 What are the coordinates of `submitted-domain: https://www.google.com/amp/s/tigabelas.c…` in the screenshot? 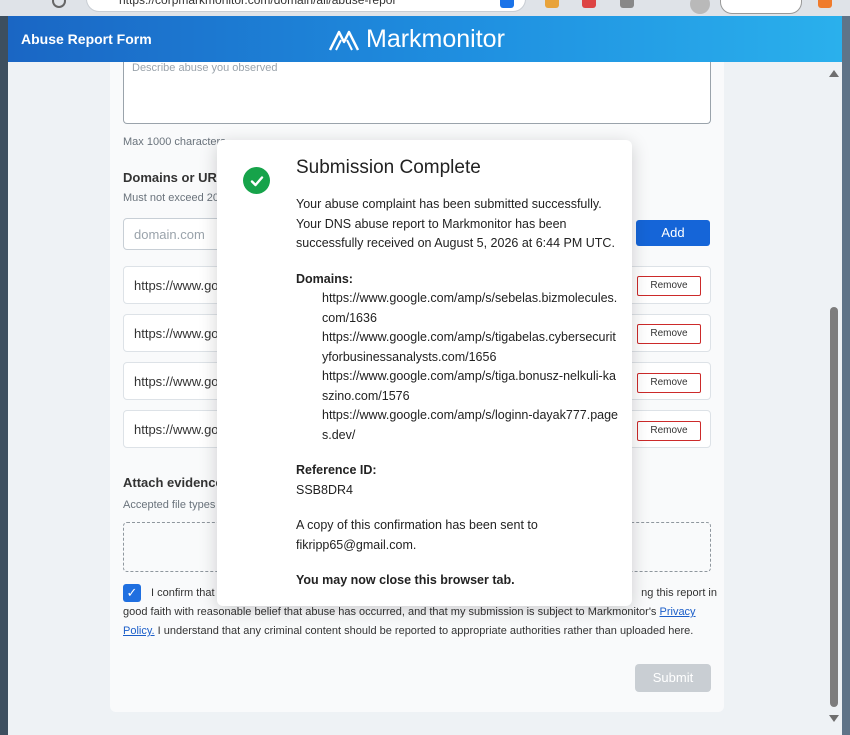 It's located at (469, 347).